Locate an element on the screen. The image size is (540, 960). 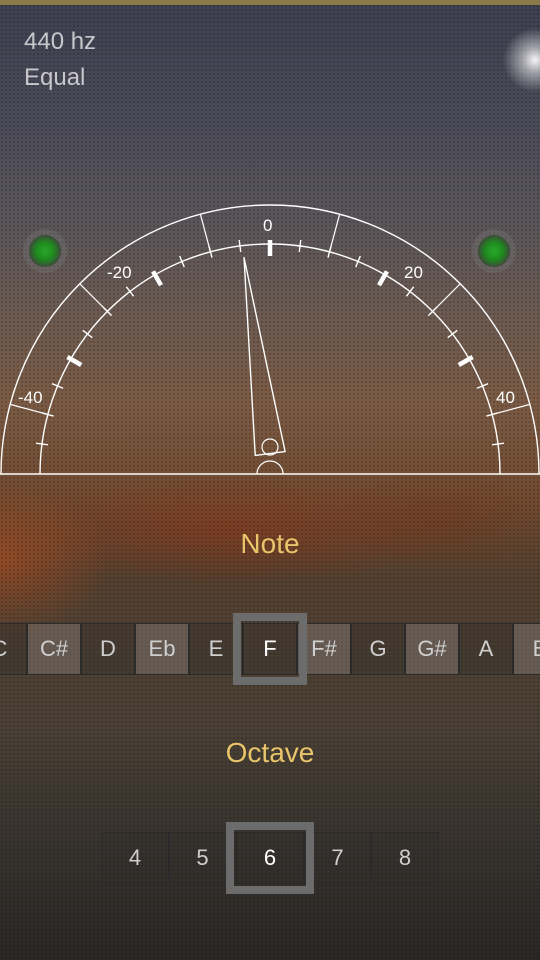
note-section-title: Note is located at coordinates (270, 543).